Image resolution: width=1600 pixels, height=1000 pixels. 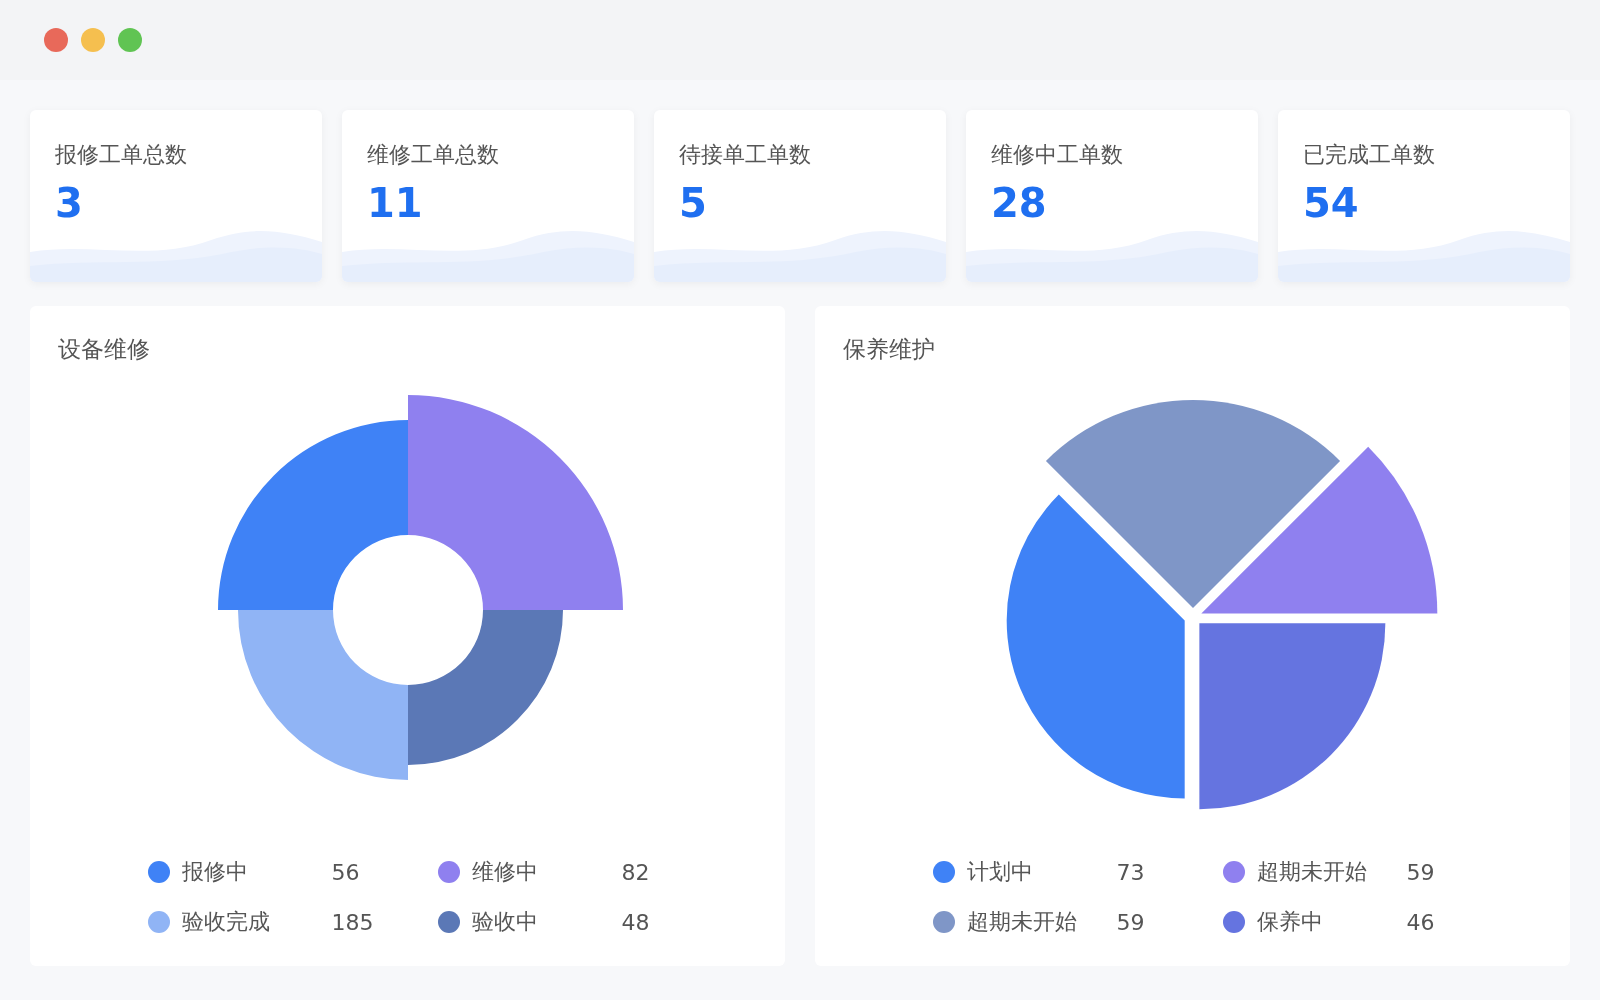 I want to click on stat-label: 待接单工单数, so click(x=745, y=155).